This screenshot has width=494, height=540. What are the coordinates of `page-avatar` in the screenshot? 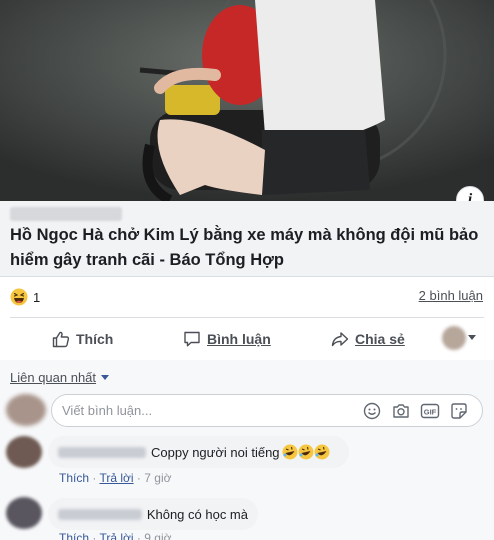 It's located at (454, 338).